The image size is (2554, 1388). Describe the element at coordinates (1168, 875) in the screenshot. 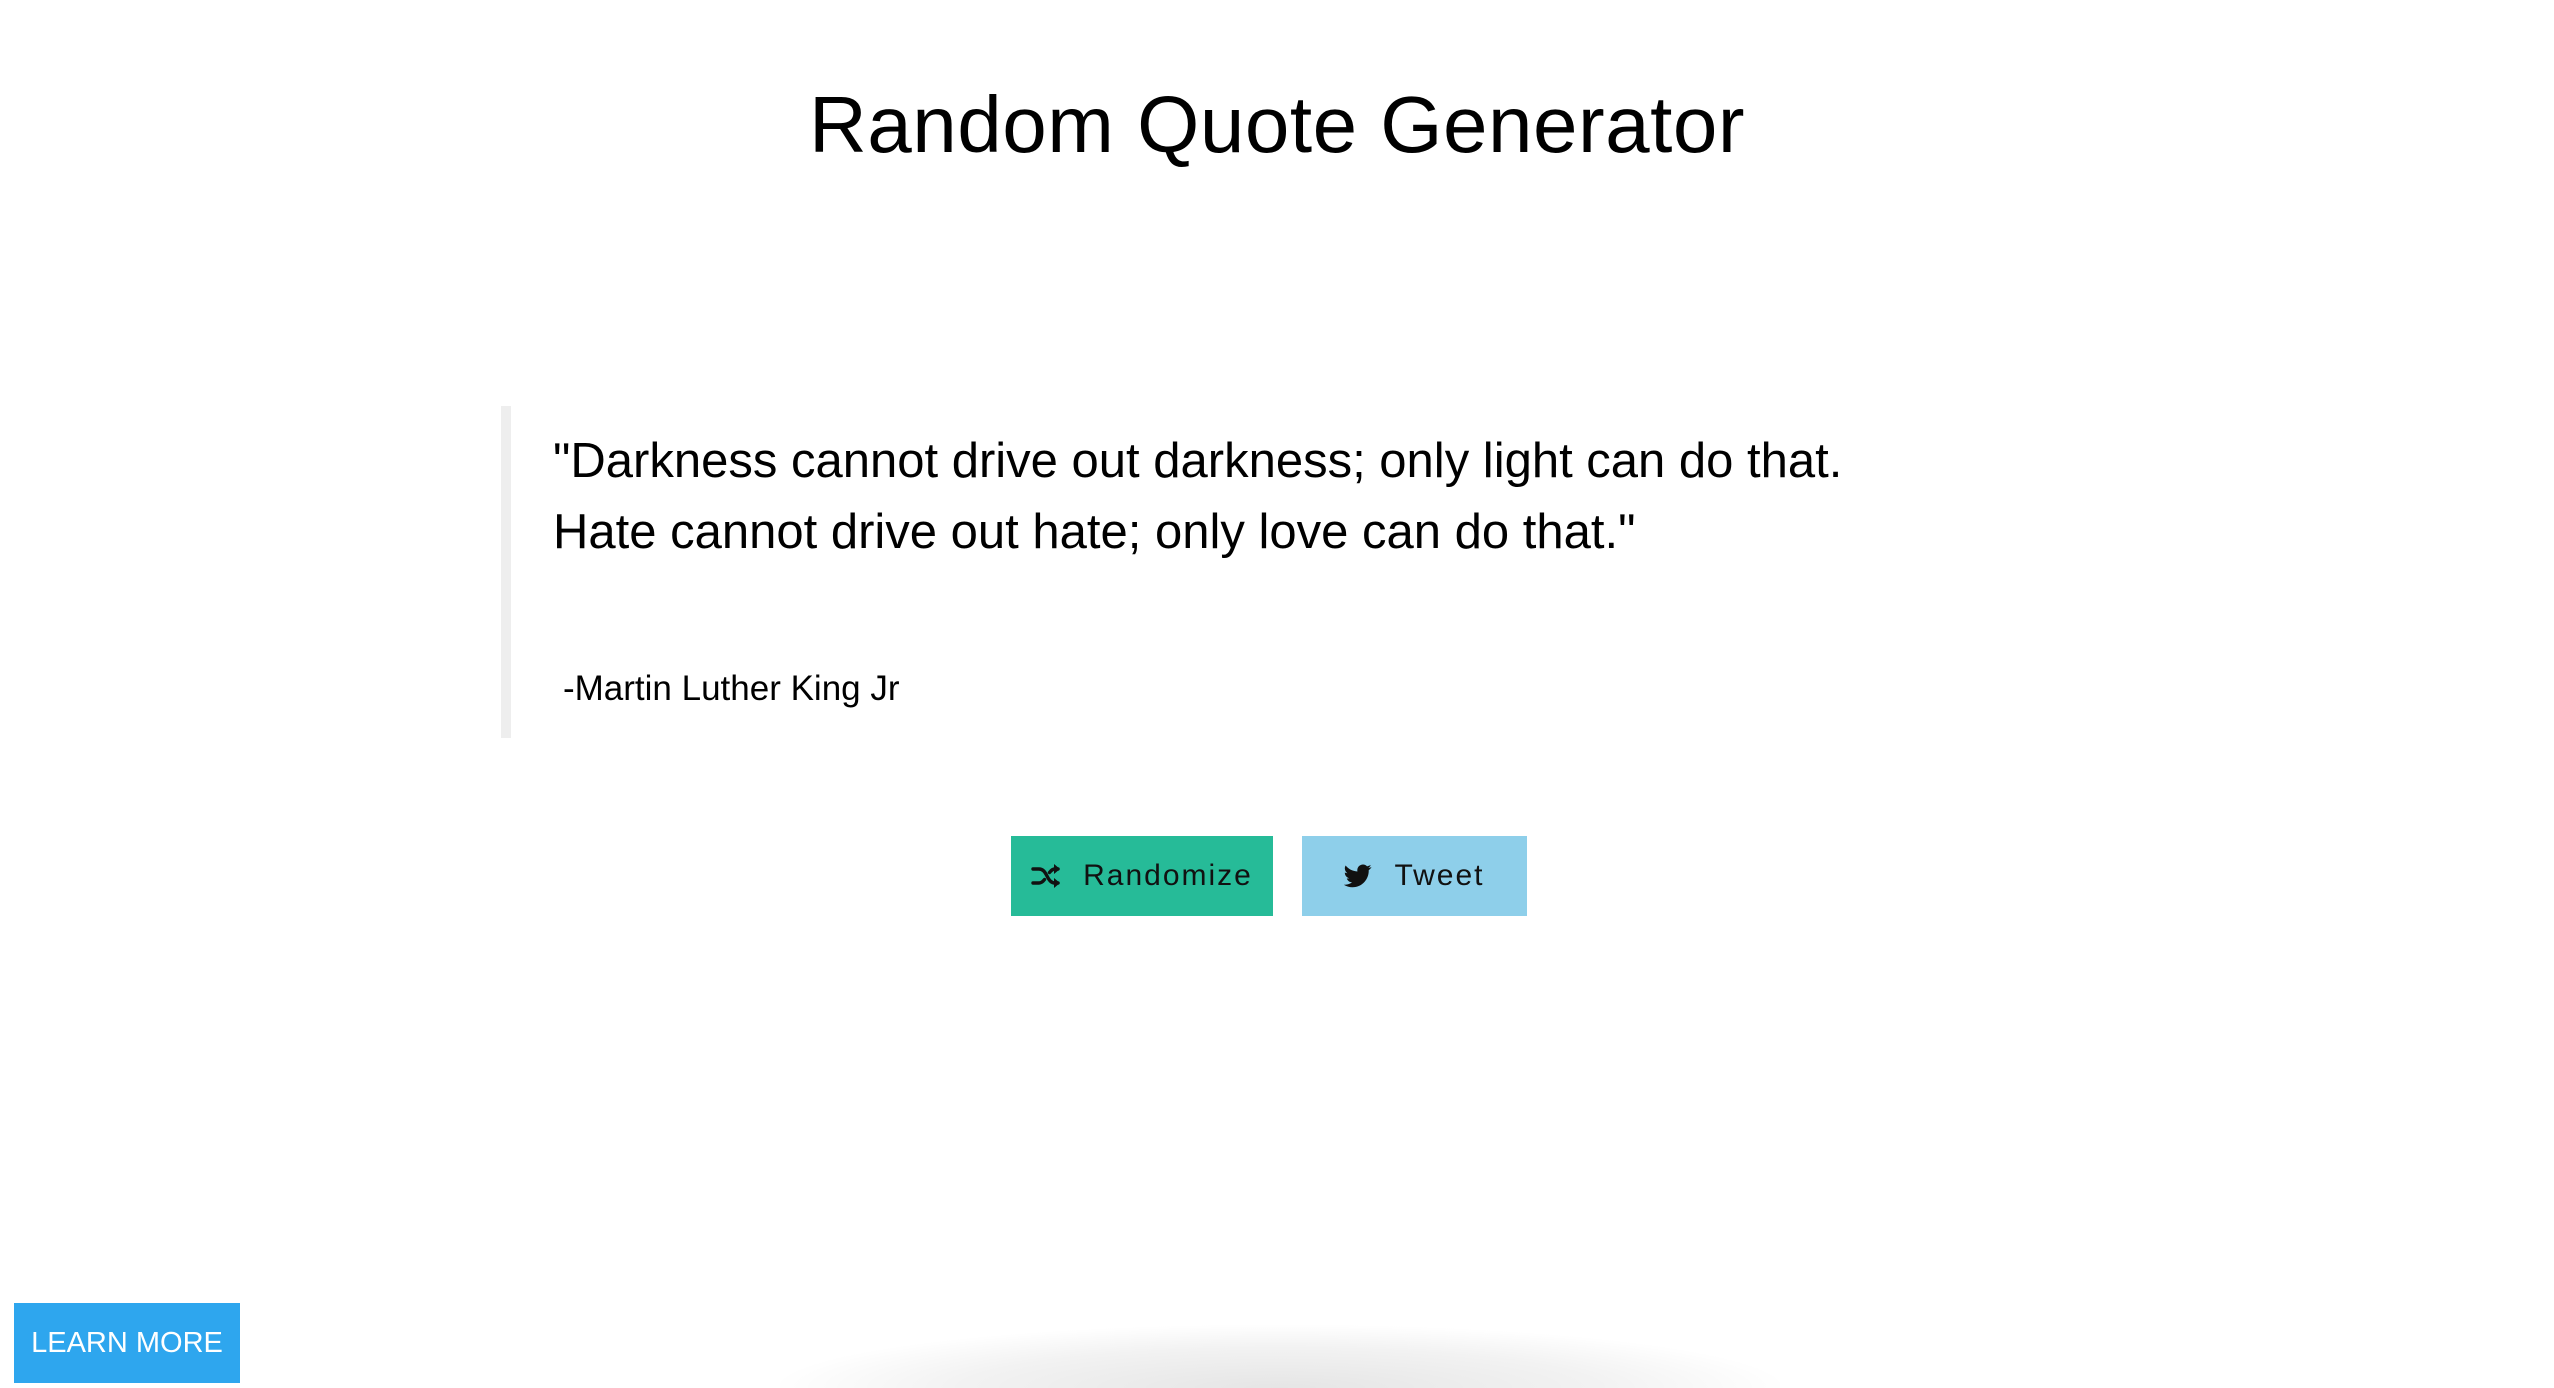

I see `randomize-label: Randomize` at that location.